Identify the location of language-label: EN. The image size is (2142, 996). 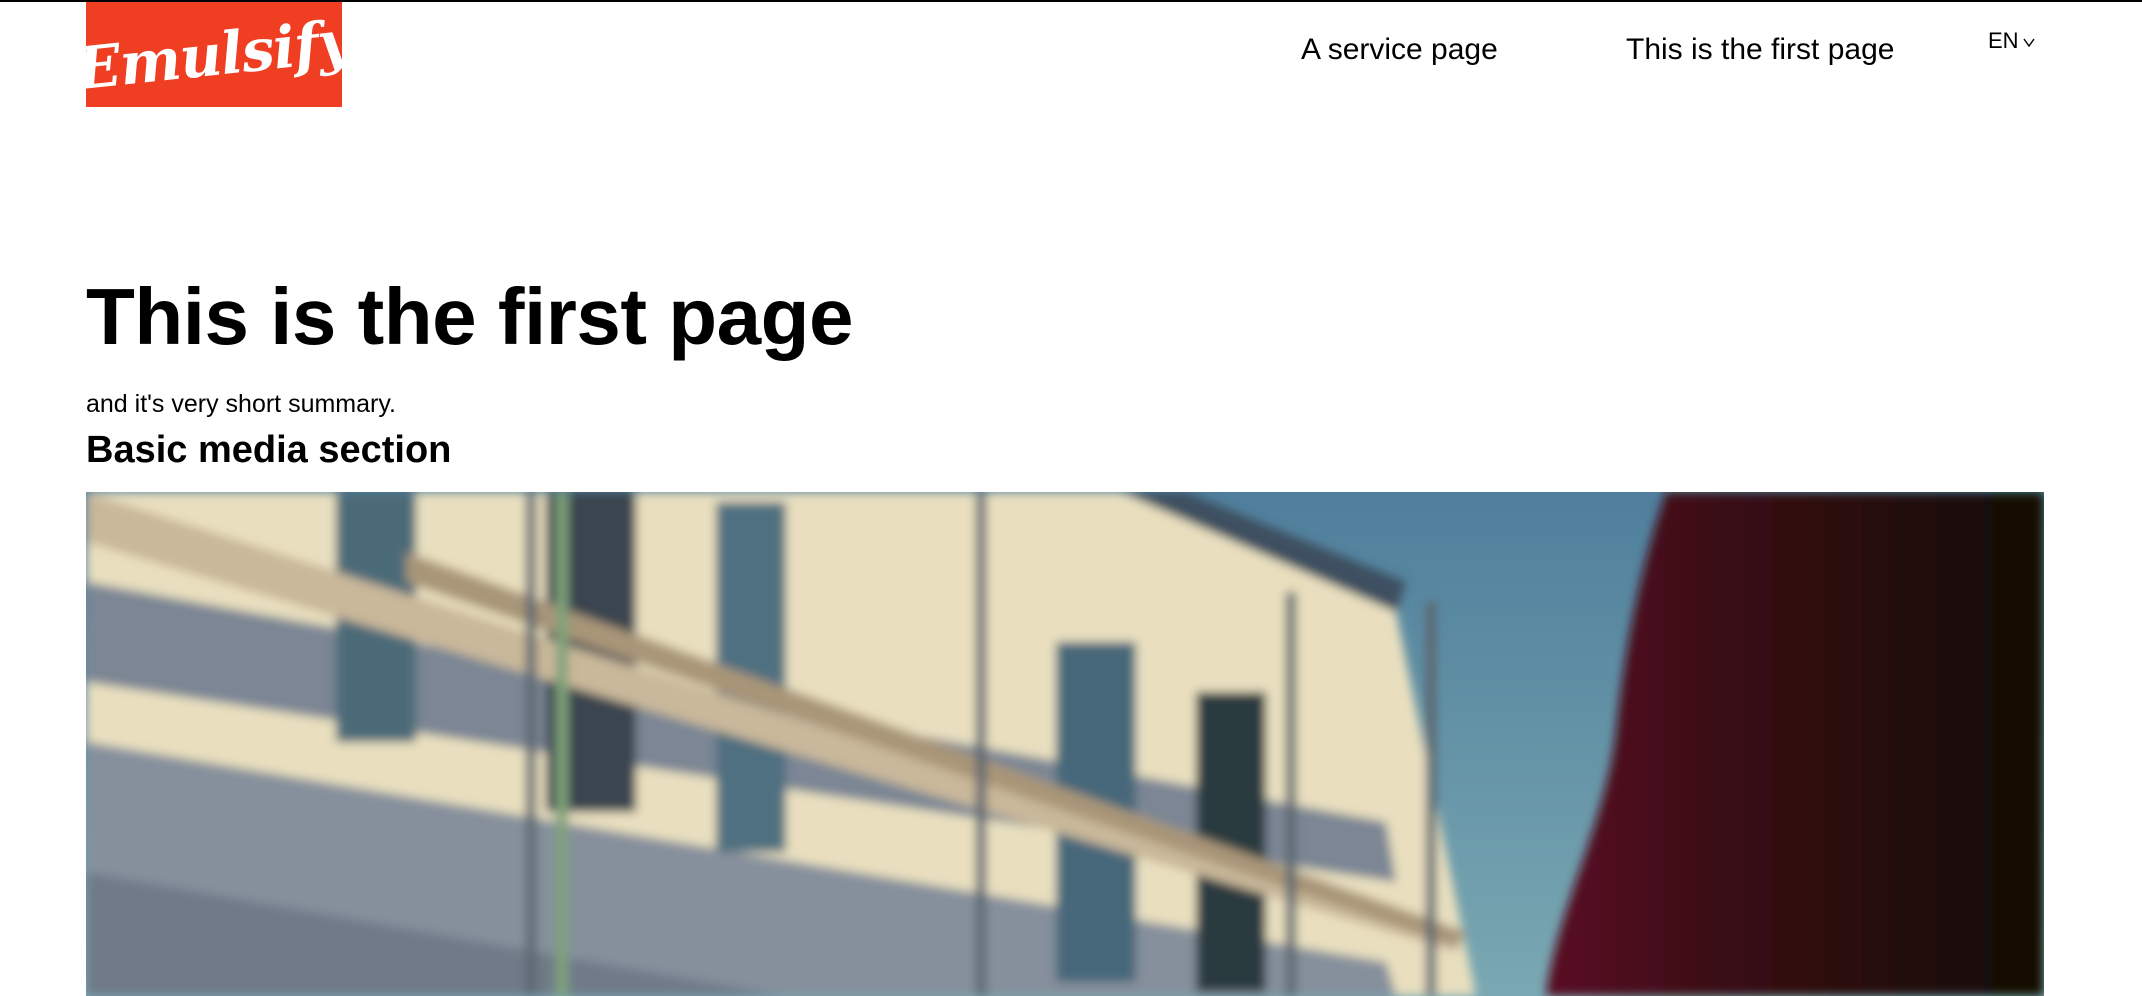
(2003, 40).